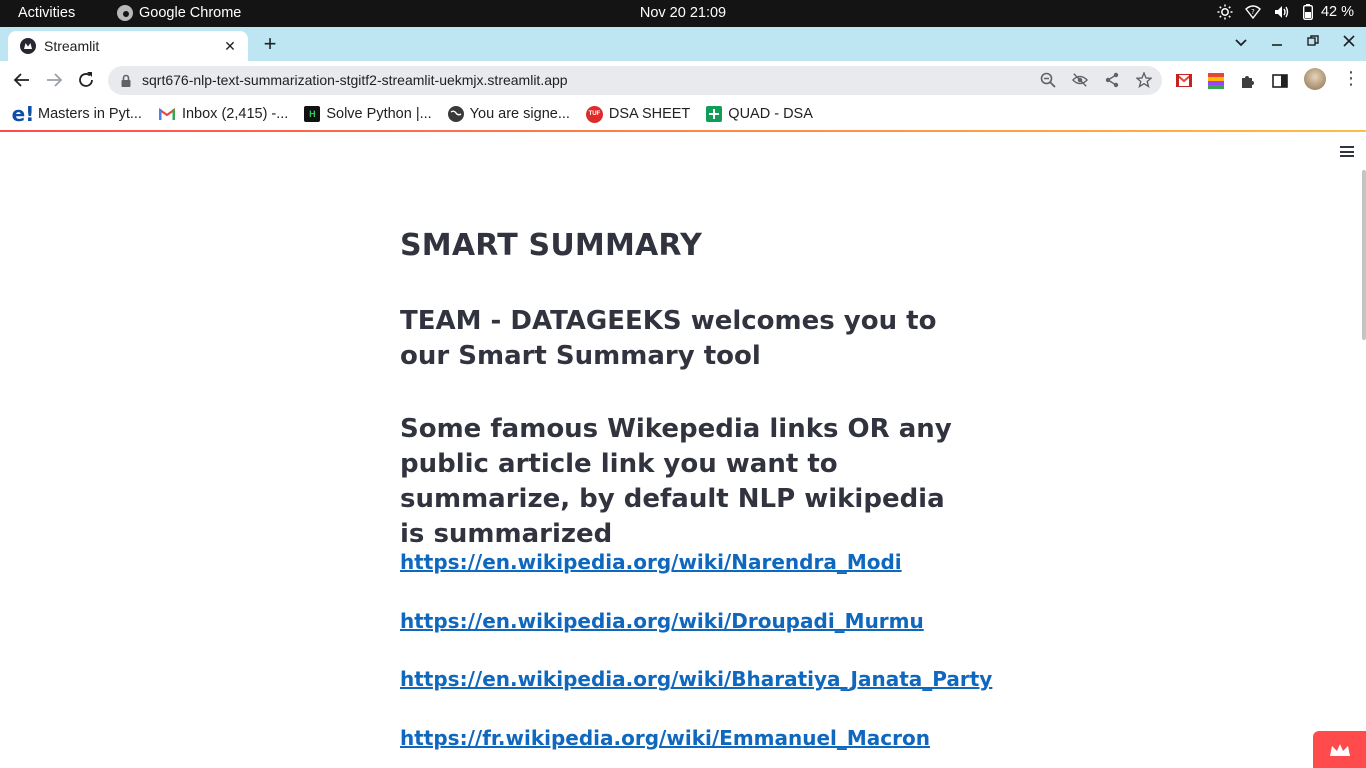 This screenshot has width=1366, height=768. I want to click on system-tray: ? 42 %, so click(1285, 12).